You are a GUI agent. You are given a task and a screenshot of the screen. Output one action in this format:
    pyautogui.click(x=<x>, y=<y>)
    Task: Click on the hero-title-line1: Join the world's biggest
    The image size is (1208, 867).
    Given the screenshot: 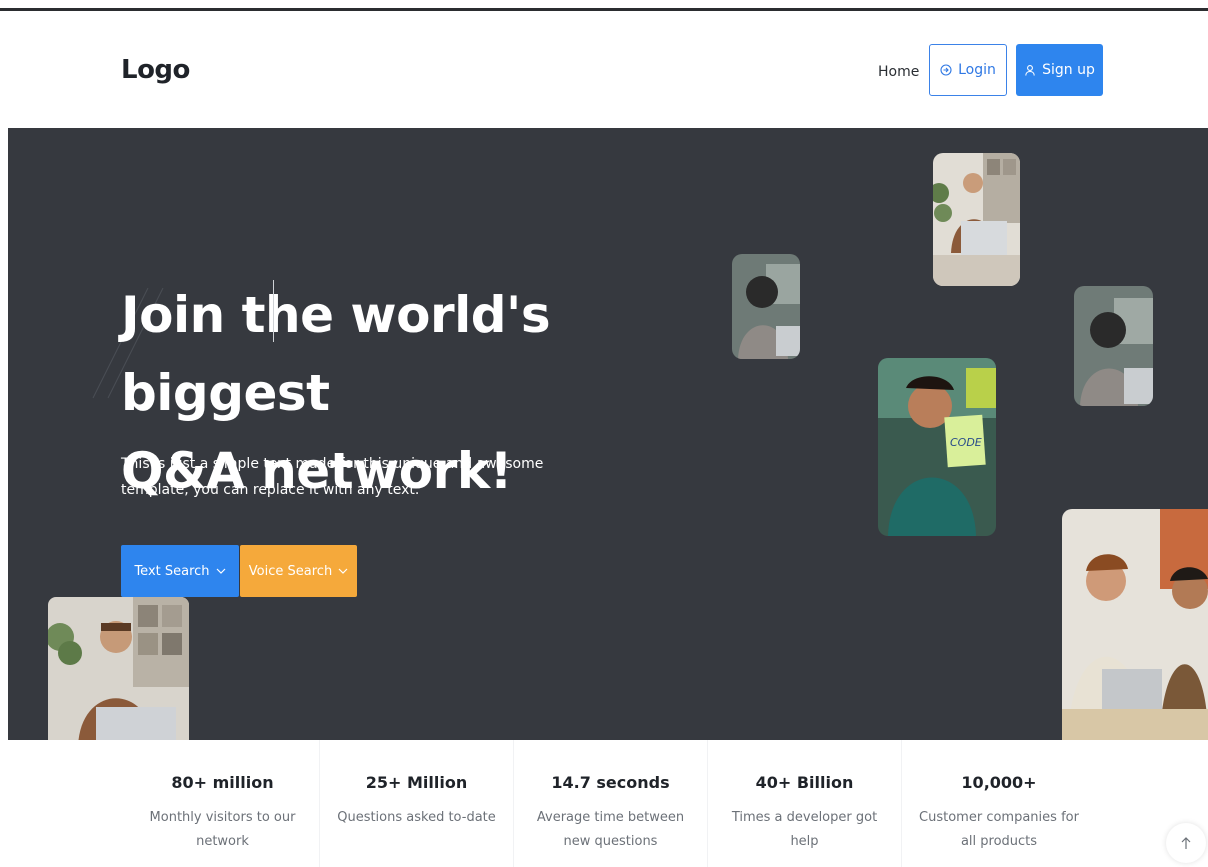 What is the action you would take?
    pyautogui.click(x=336, y=354)
    